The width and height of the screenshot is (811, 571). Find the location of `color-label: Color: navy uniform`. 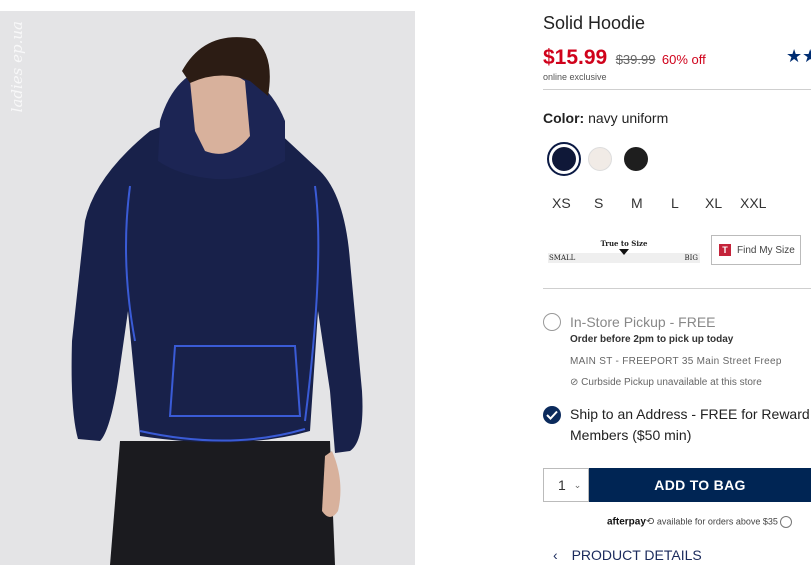

color-label: Color: navy uniform is located at coordinates (605, 118).